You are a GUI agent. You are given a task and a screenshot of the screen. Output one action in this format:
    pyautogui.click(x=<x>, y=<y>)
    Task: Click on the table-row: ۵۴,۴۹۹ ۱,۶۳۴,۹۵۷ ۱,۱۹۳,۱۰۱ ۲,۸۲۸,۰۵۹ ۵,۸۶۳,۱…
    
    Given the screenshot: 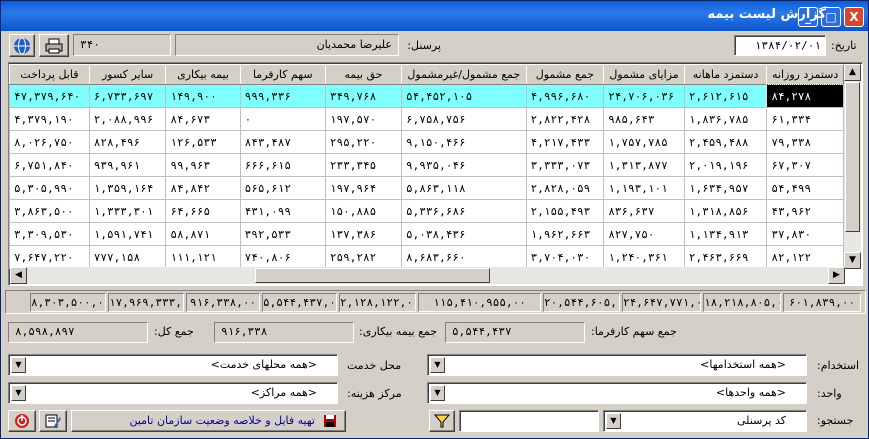 What is the action you would take?
    pyautogui.click(x=426, y=188)
    